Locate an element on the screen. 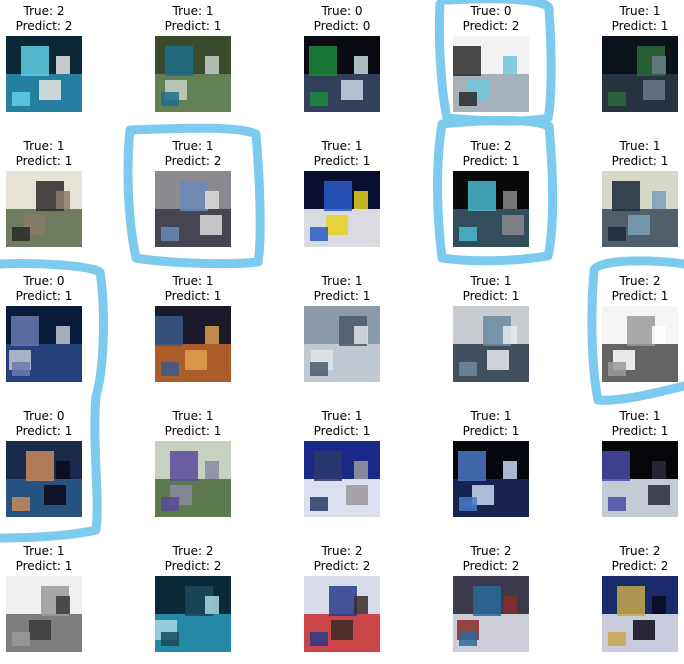  grid-cell: True: 1 Predict: 2 is located at coordinates (193, 199).